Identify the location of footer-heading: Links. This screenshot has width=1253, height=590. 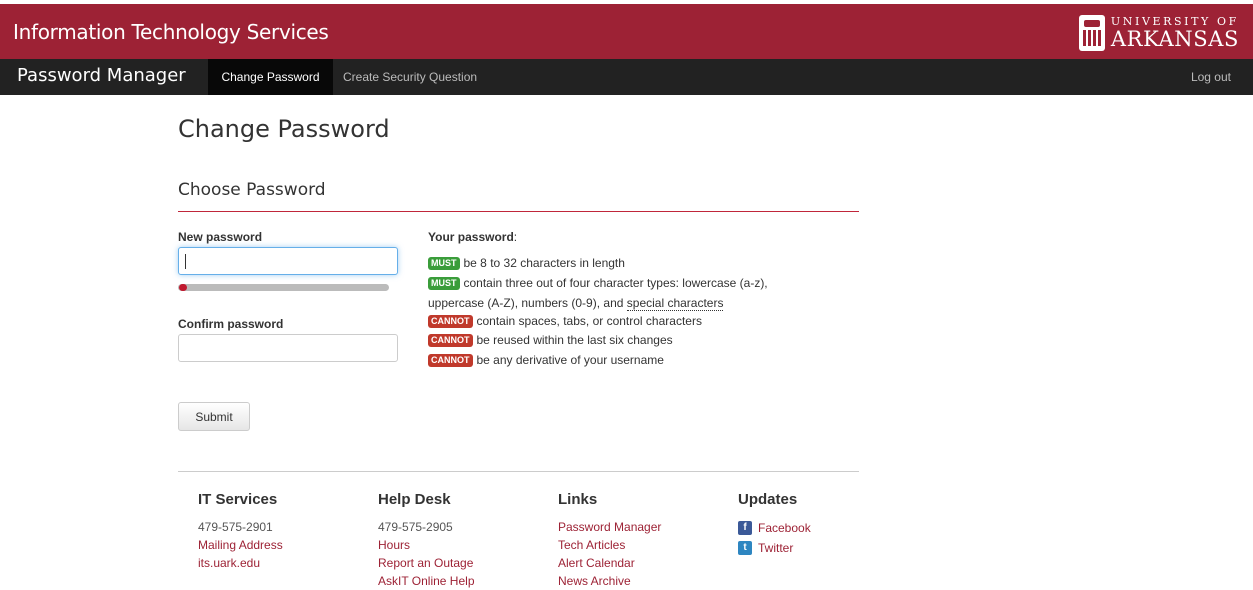
(578, 499).